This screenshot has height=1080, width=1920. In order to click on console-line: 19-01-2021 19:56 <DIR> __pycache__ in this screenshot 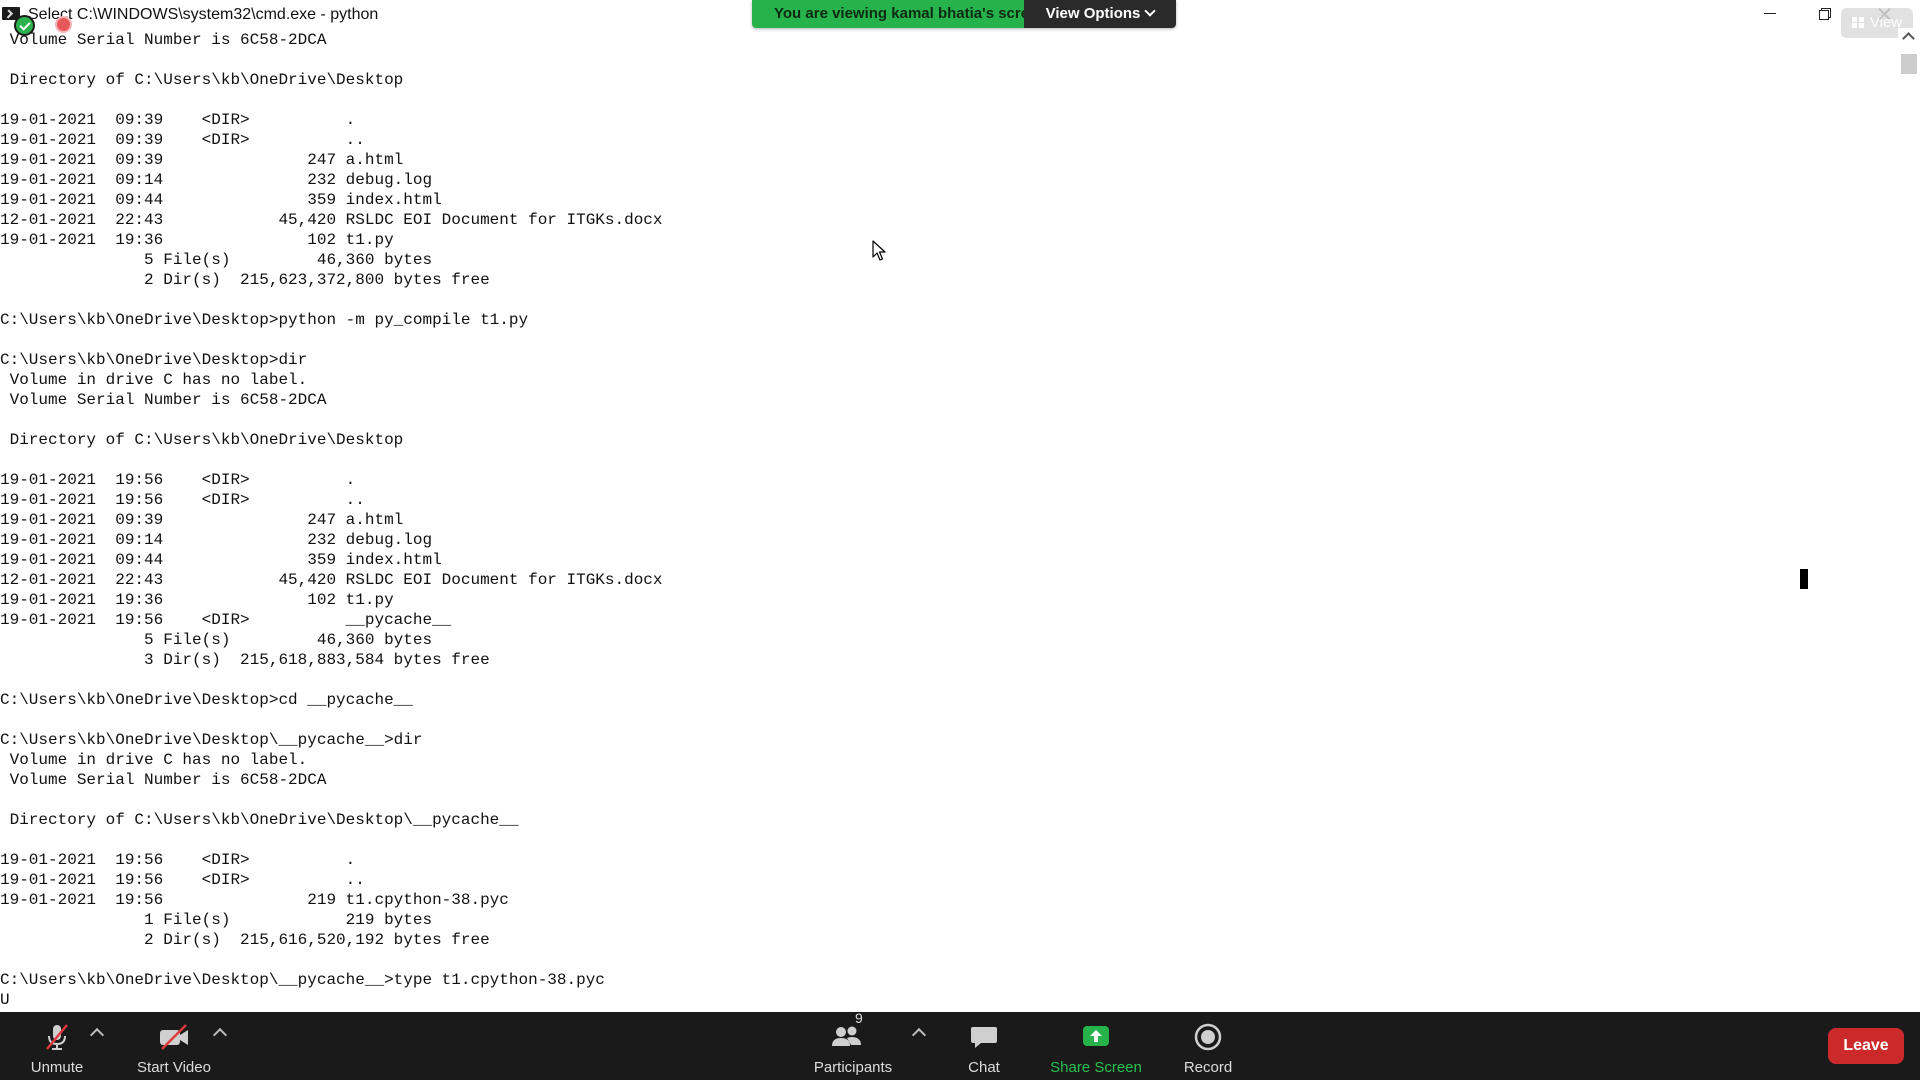, I will do `click(226, 620)`.